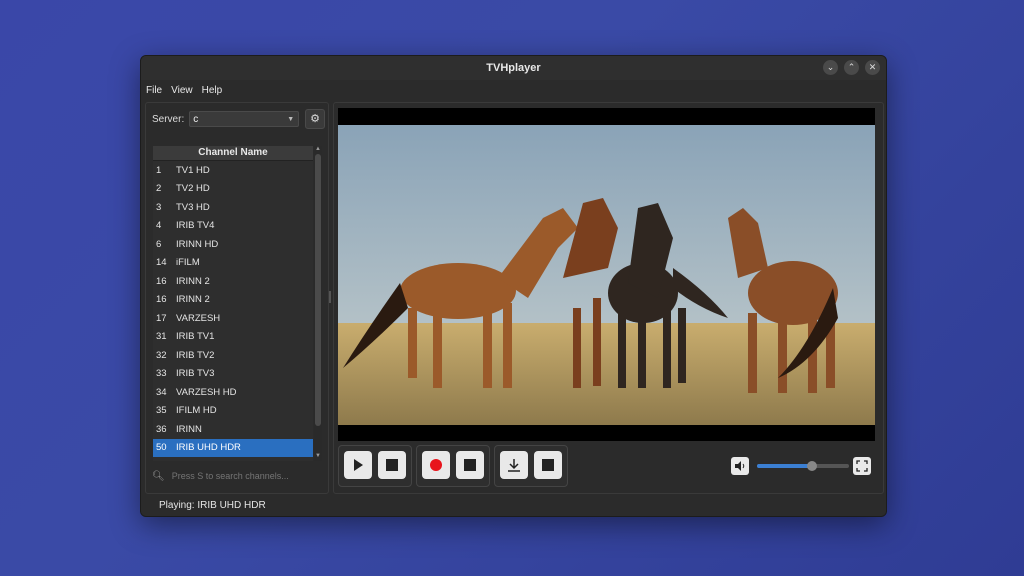  Describe the element at coordinates (830, 67) in the screenshot. I see `minimize-button: ⌄` at that location.